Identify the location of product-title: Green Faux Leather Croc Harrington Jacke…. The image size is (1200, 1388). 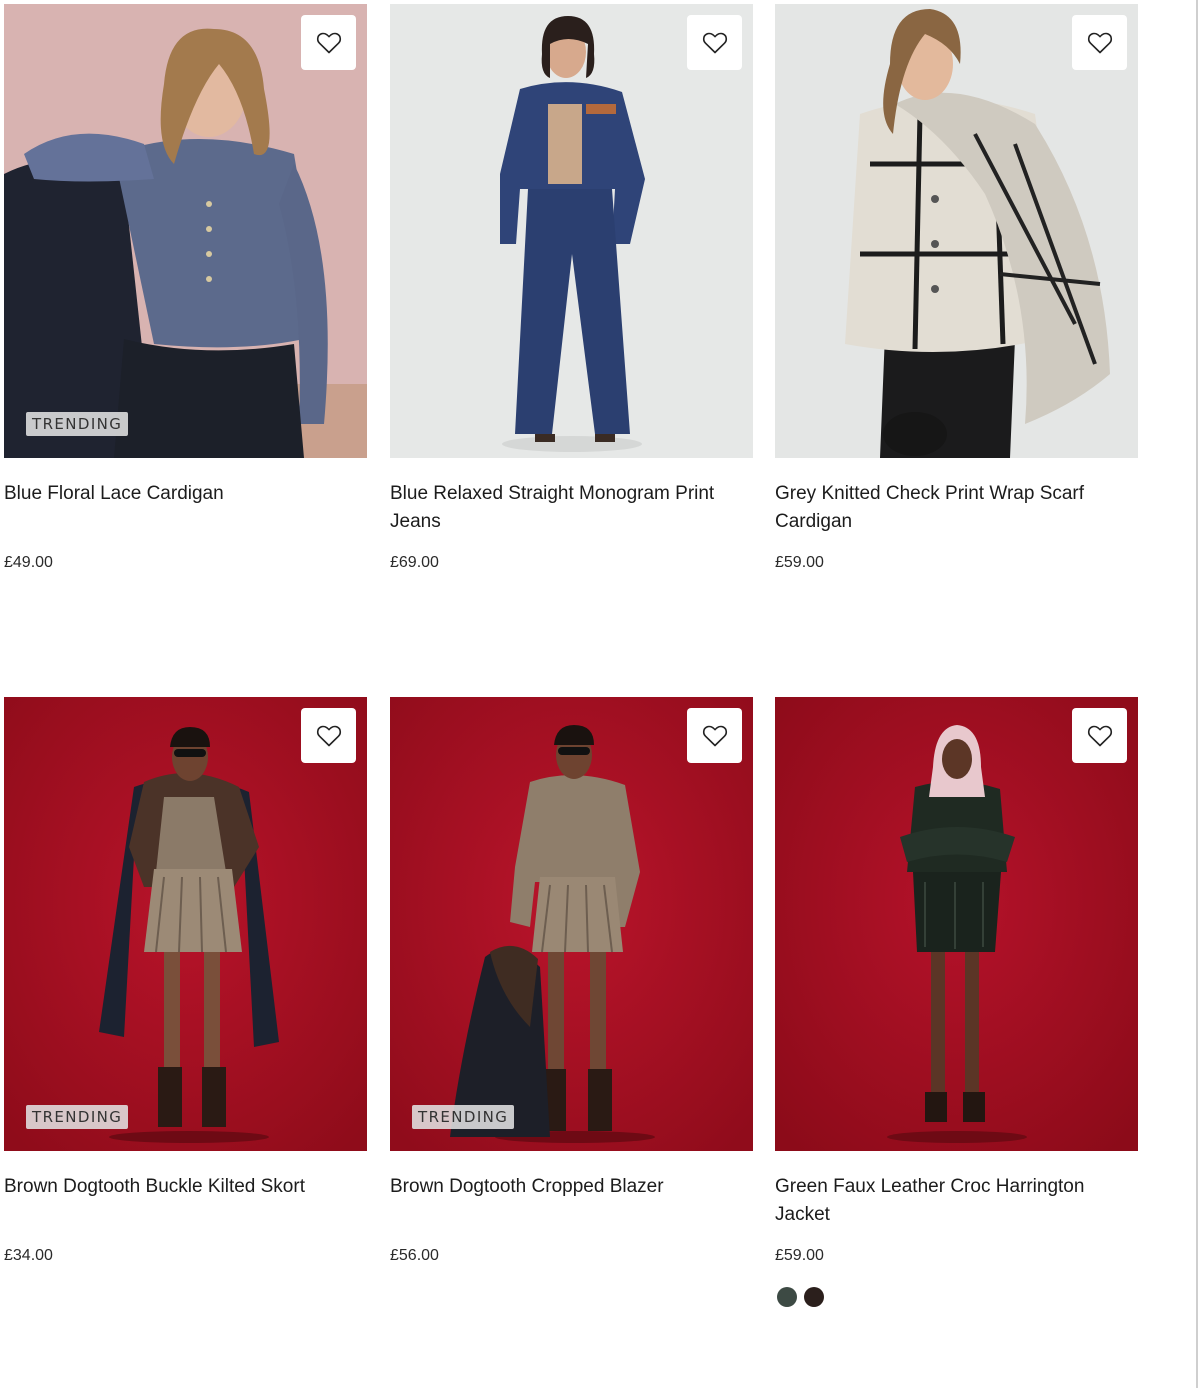
(950, 1200).